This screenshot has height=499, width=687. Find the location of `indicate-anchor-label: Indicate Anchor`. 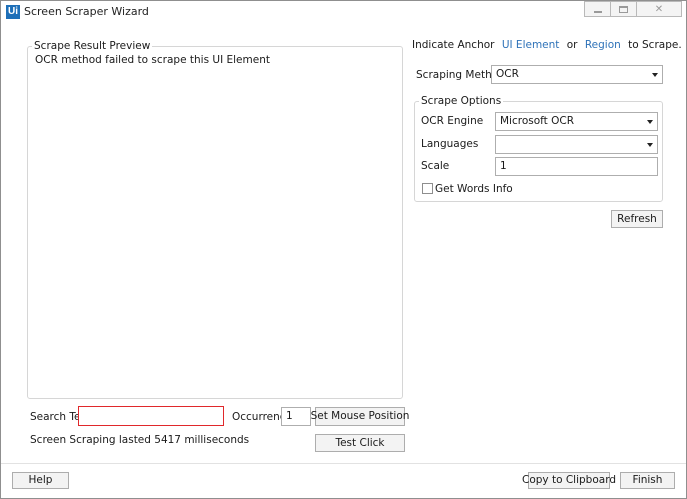

indicate-anchor-label: Indicate Anchor is located at coordinates (453, 45).